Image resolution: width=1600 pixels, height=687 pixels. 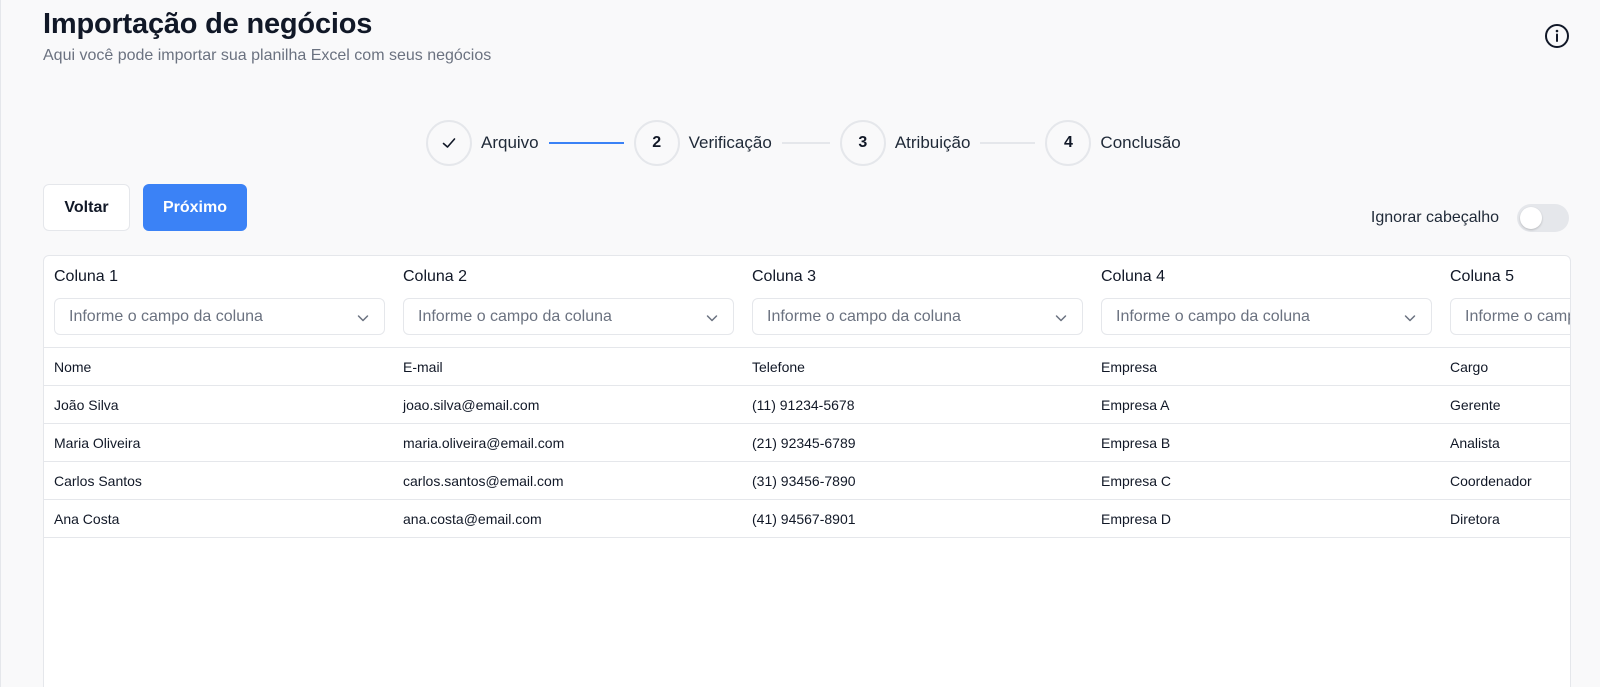 What do you see at coordinates (804, 443) in the screenshot?
I see `table-cell: (21) 92345-6789` at bounding box center [804, 443].